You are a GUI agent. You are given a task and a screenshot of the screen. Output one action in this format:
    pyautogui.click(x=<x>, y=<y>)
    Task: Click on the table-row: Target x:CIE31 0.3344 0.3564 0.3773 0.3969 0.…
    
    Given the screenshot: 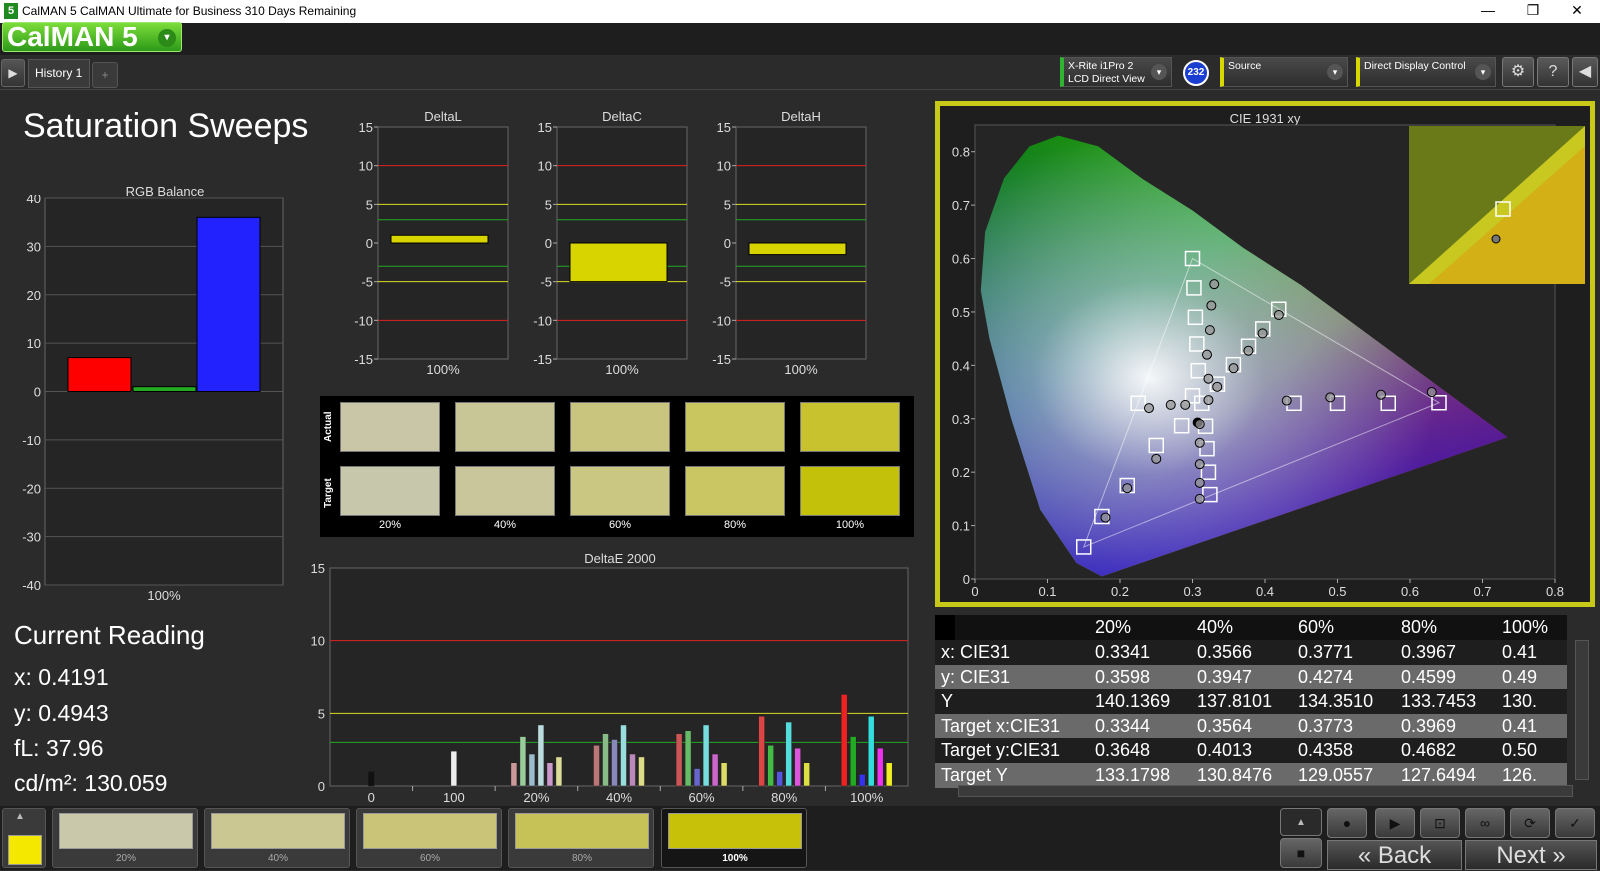 What is the action you would take?
    pyautogui.click(x=1251, y=726)
    